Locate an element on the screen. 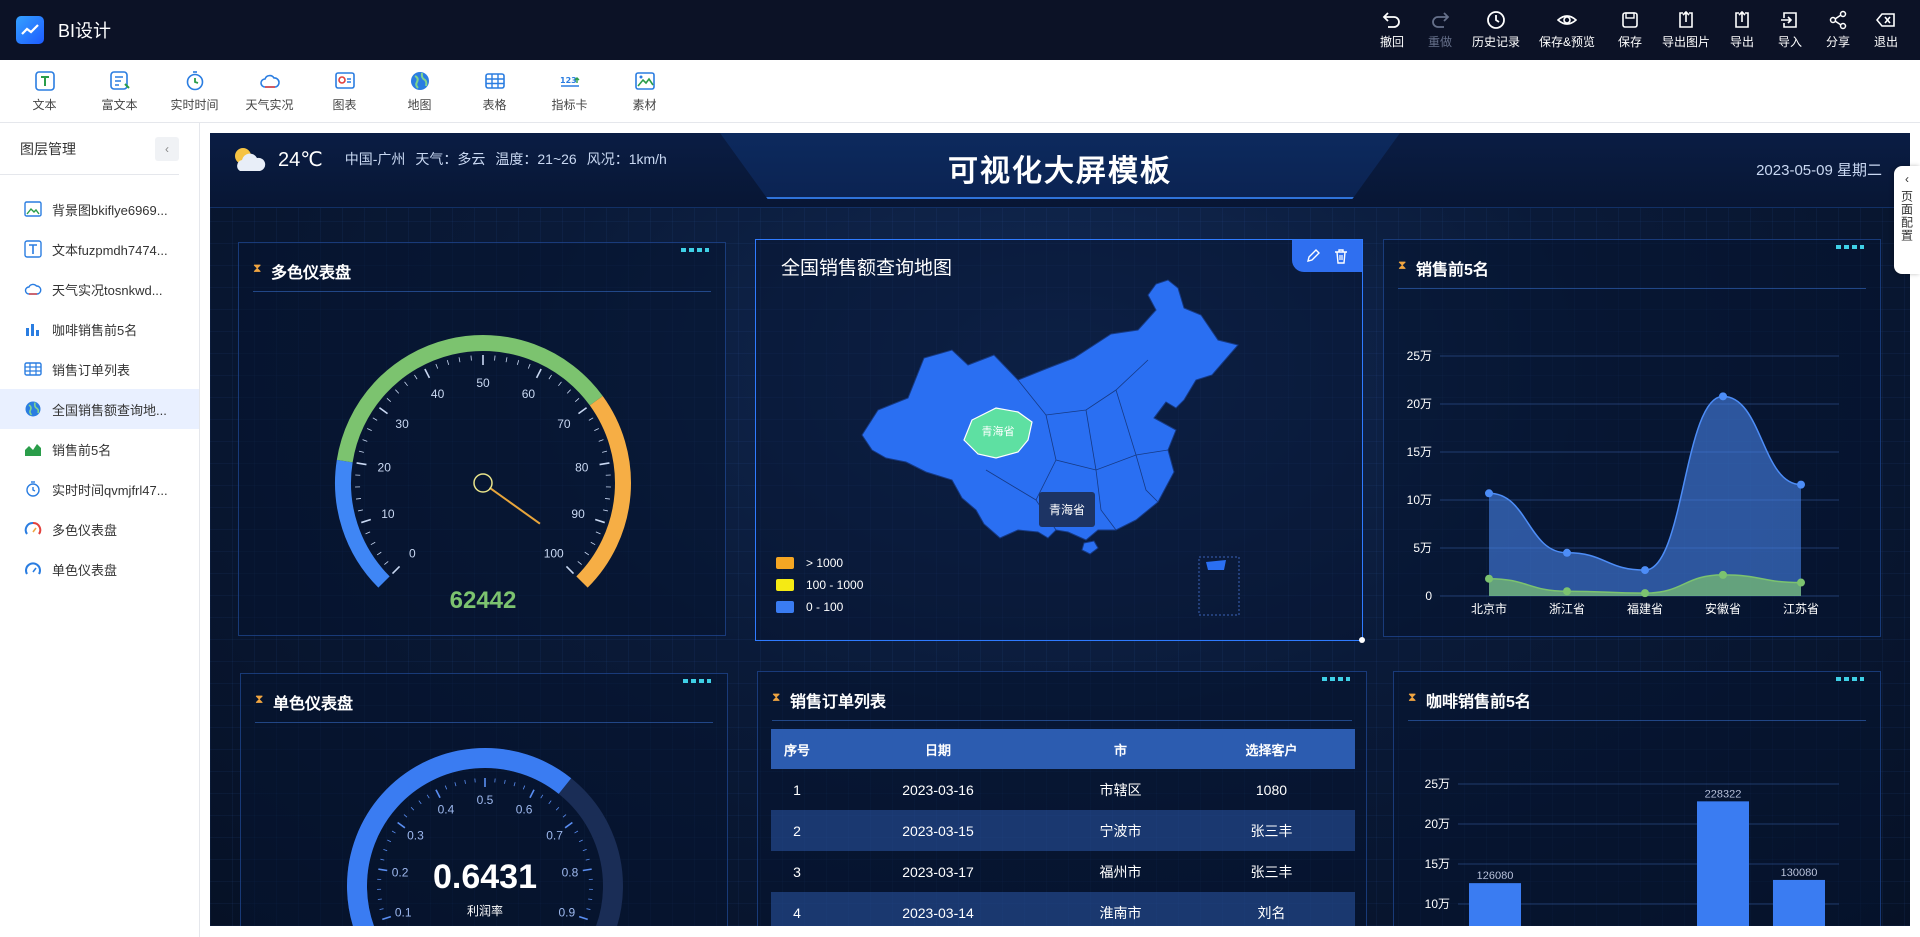 This screenshot has height=937, width=1920. column-header-customer: 选择客户 is located at coordinates (1271, 749).